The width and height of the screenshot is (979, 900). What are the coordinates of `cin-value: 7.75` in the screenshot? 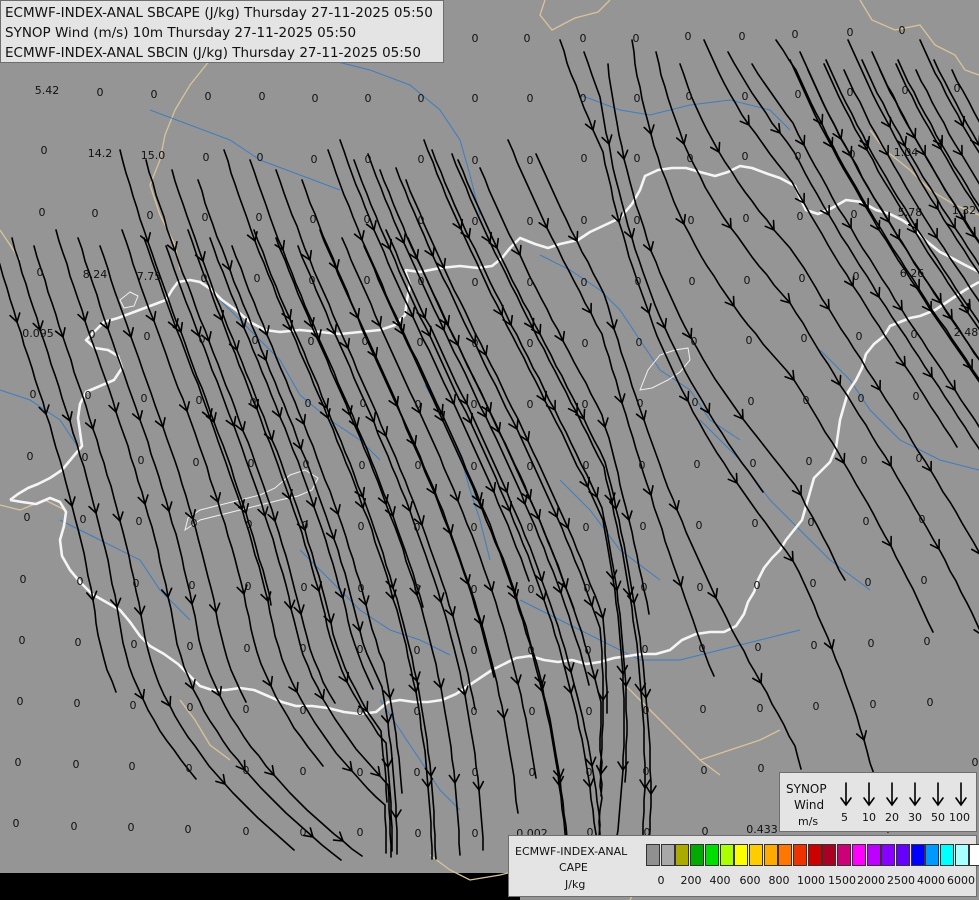 It's located at (149, 276).